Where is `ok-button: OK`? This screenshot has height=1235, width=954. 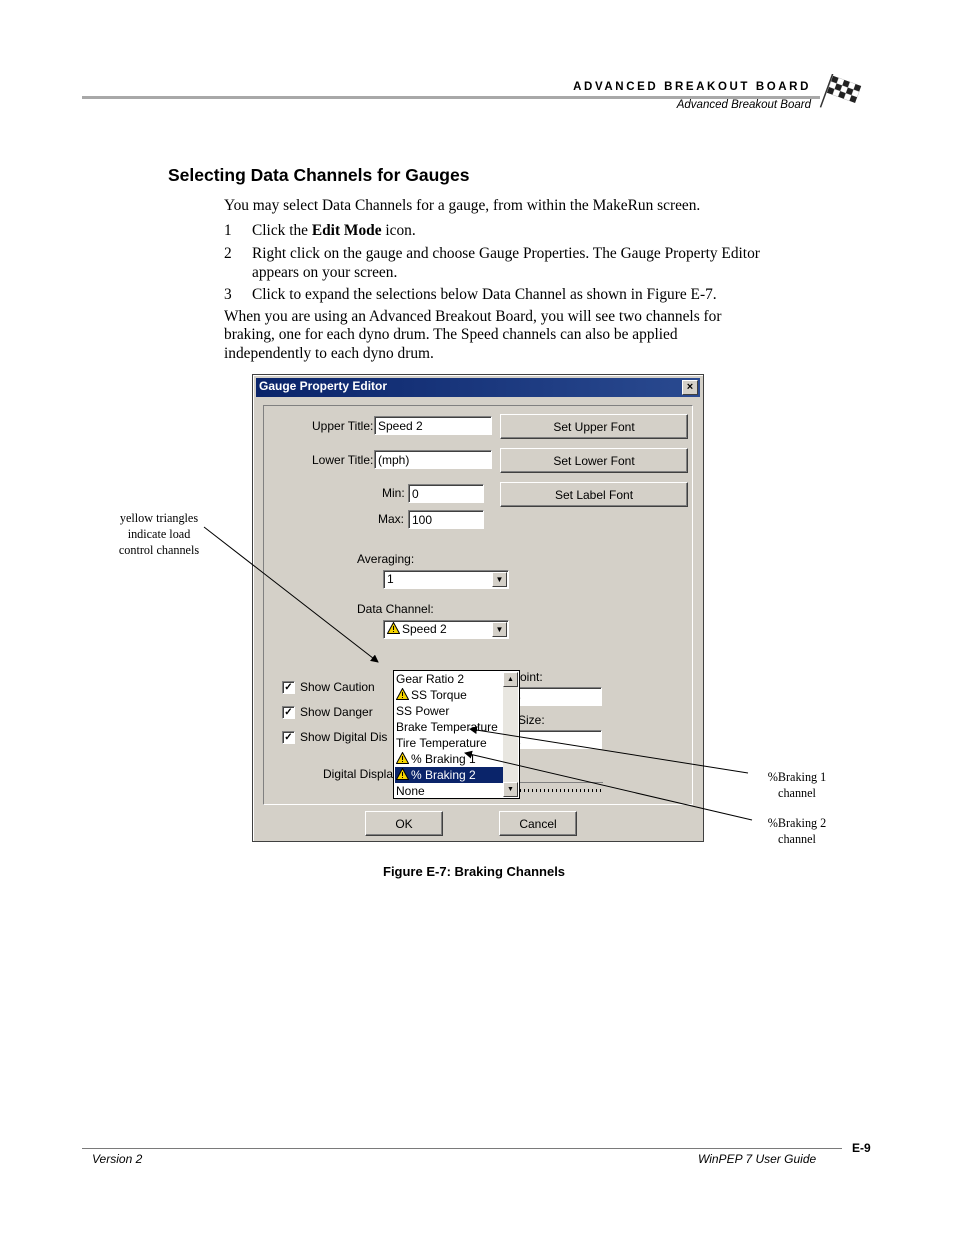
ok-button: OK is located at coordinates (404, 823).